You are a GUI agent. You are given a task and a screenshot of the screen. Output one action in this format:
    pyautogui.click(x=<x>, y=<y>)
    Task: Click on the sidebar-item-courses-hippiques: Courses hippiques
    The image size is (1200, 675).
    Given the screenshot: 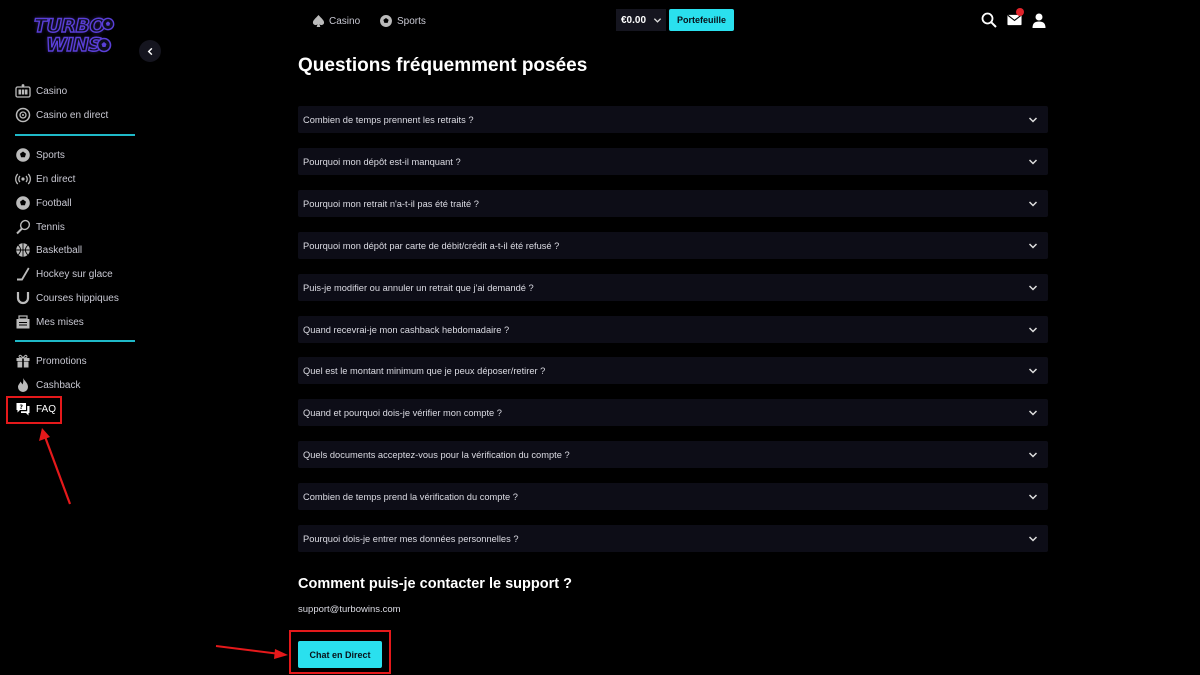 What is the action you would take?
    pyautogui.click(x=67, y=298)
    